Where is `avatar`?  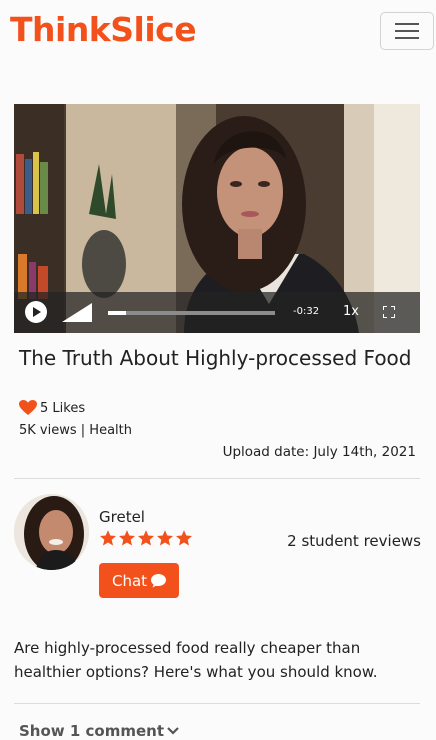 avatar is located at coordinates (51, 532).